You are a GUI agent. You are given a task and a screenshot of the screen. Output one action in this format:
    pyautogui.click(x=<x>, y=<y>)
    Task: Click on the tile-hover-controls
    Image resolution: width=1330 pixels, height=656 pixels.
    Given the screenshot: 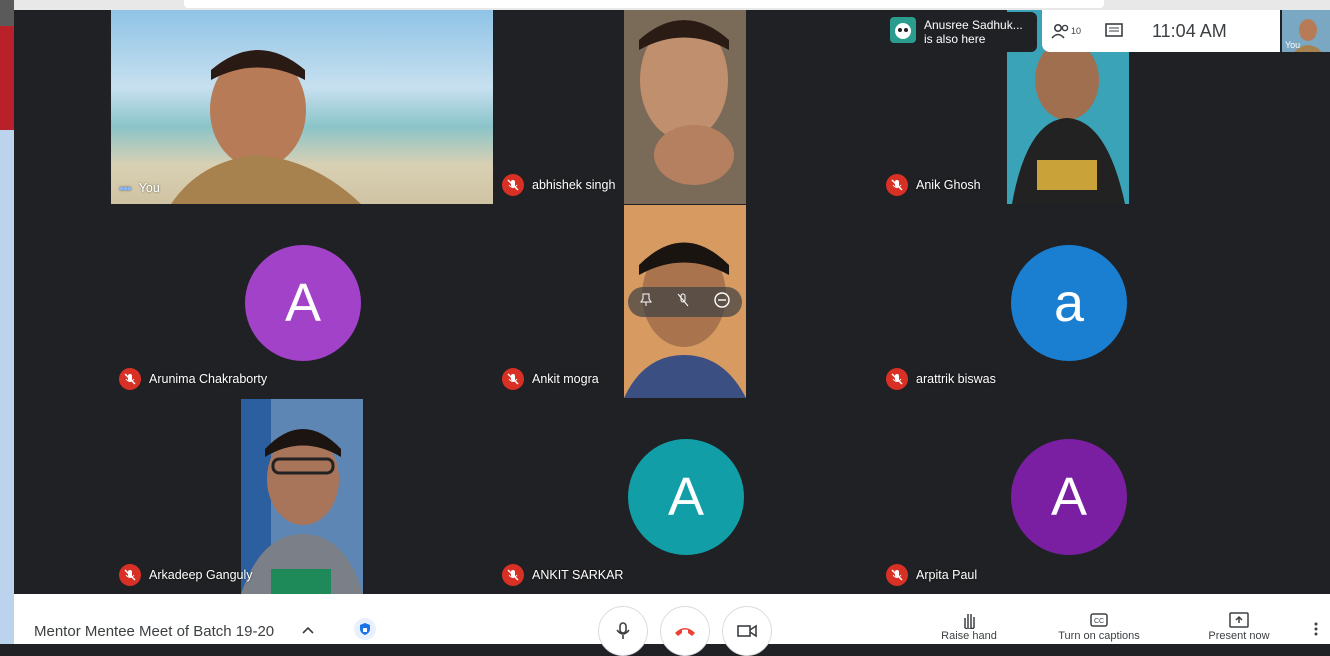 What is the action you would take?
    pyautogui.click(x=685, y=302)
    